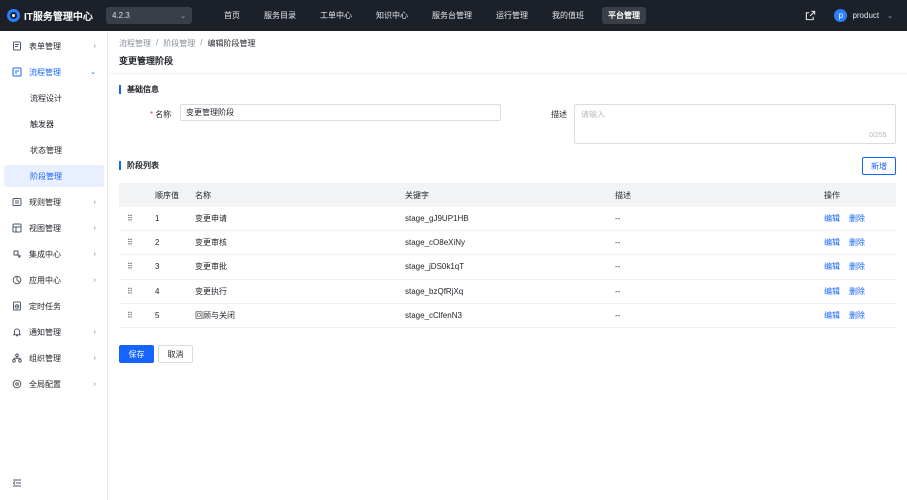 The image size is (907, 500). Describe the element at coordinates (17, 358) in the screenshot. I see `org-icon` at that location.